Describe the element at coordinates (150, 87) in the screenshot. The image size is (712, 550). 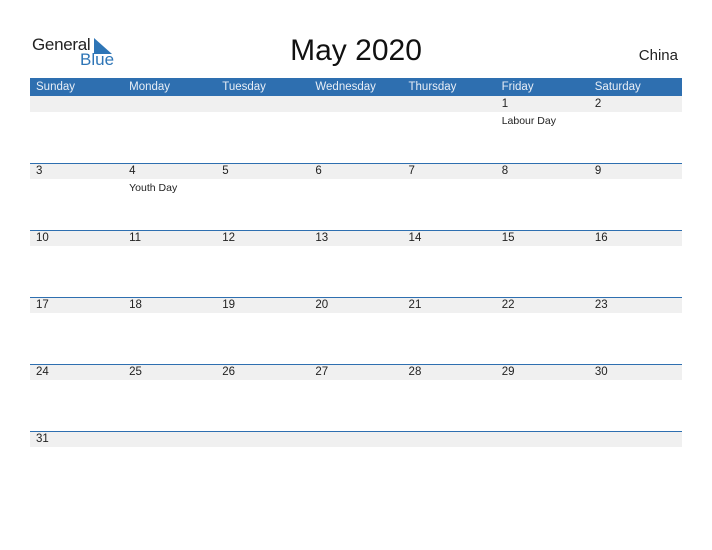
I see `weekday-monday: Monday` at that location.